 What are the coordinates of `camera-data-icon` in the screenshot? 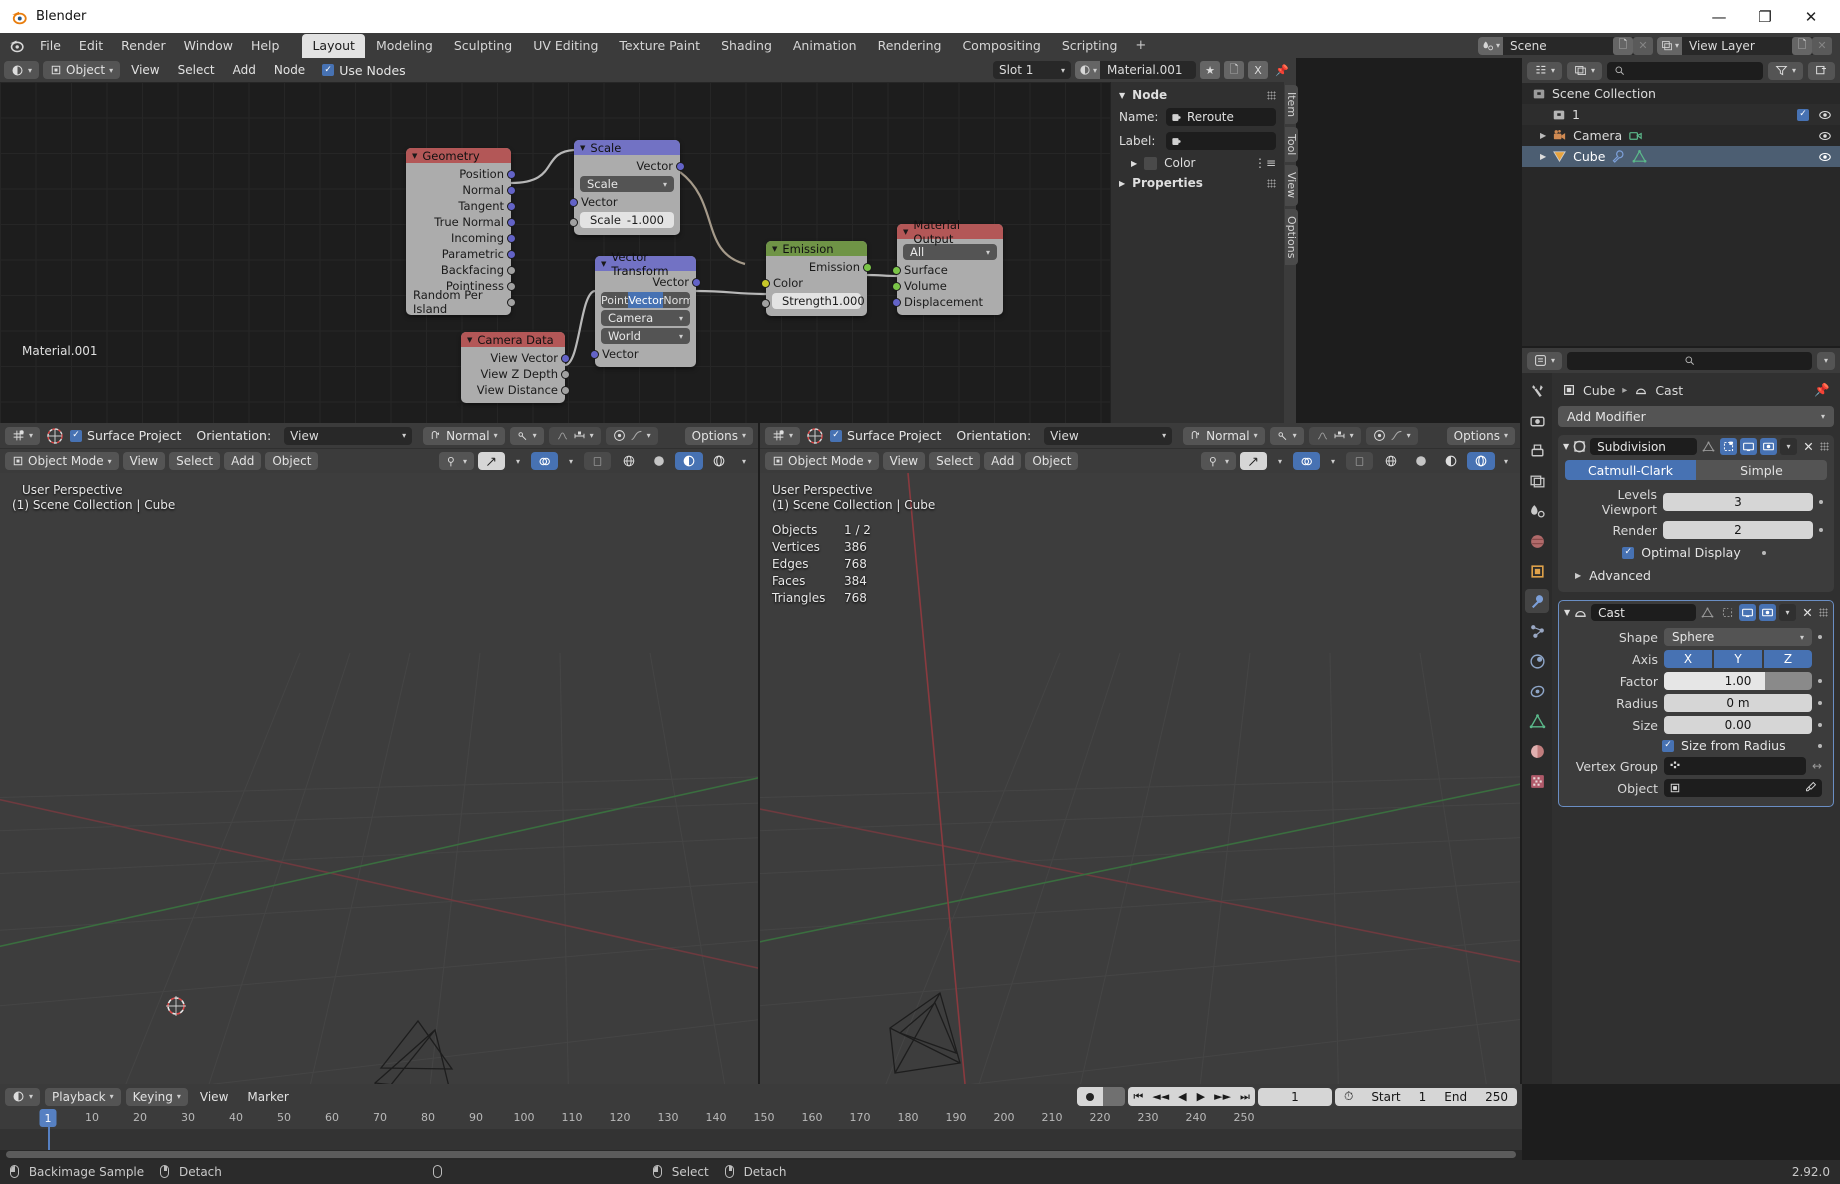 It's located at (1635, 135).